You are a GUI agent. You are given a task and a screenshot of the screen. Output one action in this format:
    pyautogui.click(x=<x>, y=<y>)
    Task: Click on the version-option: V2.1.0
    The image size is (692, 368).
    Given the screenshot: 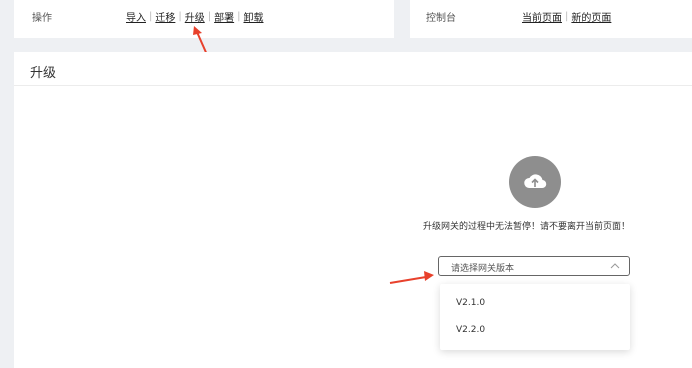 What is the action you would take?
    pyautogui.click(x=470, y=303)
    